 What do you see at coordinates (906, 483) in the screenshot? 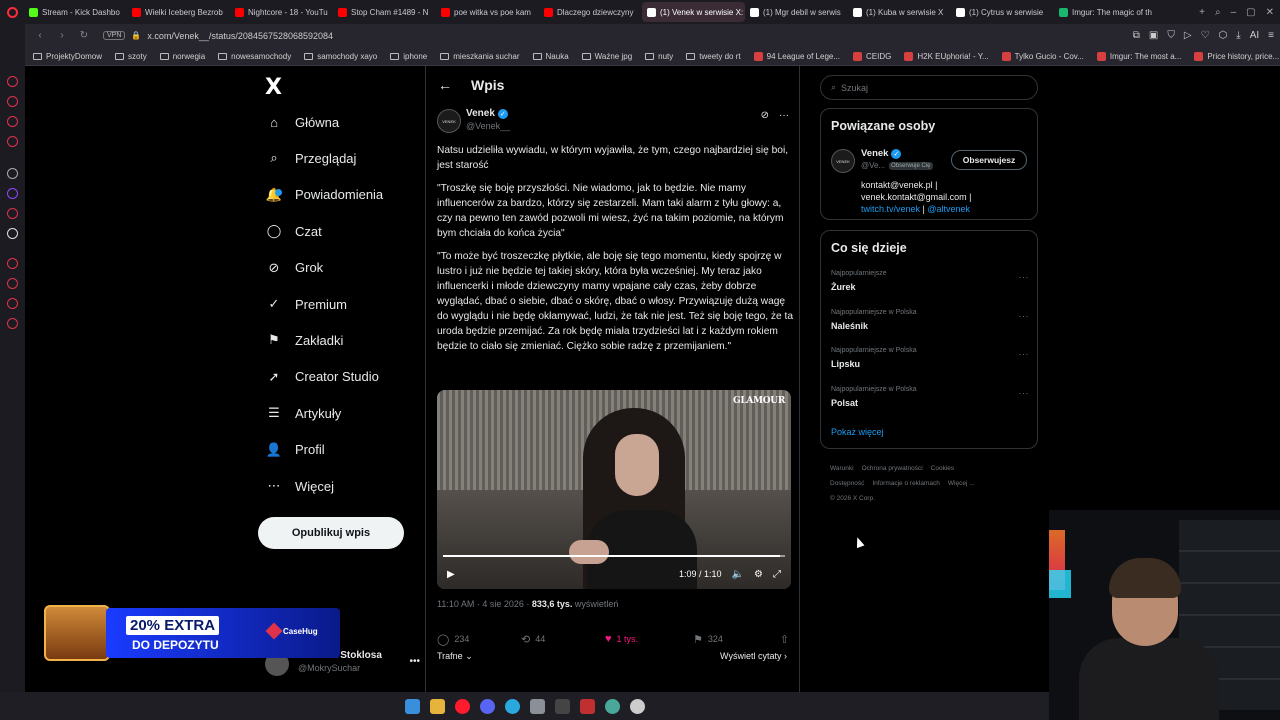
I see `footer-link: Informacje o reklamach` at bounding box center [906, 483].